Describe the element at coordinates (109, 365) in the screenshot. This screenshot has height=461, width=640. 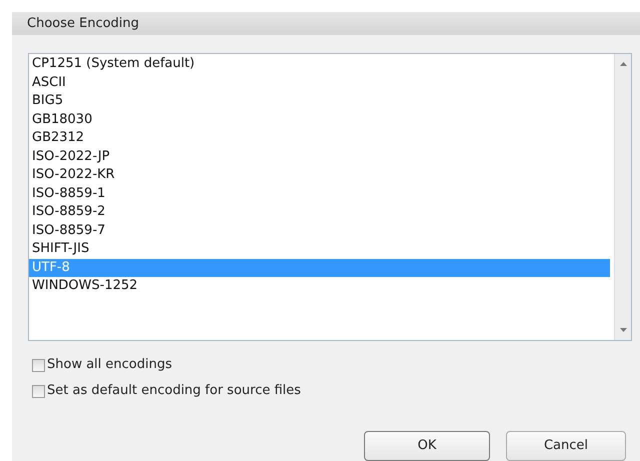
I see `checkbox-label: Show all encodings` at that location.